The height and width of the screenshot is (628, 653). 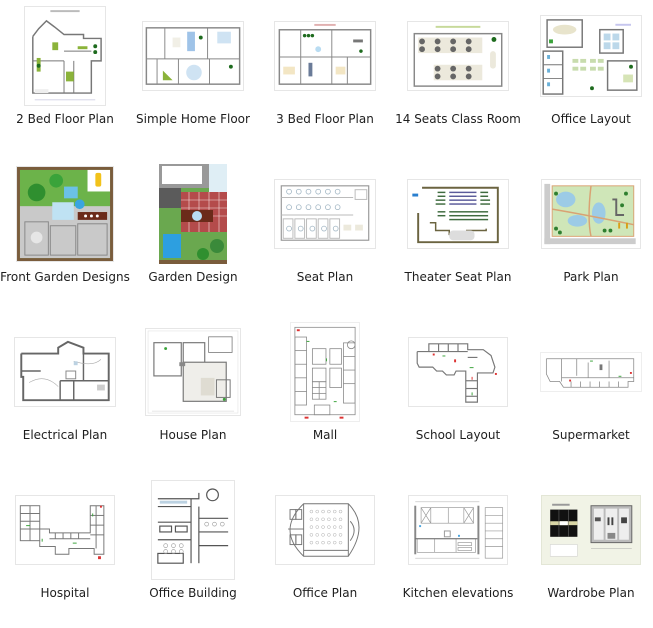 I want to click on thumbnail-mall, so click(x=325, y=372).